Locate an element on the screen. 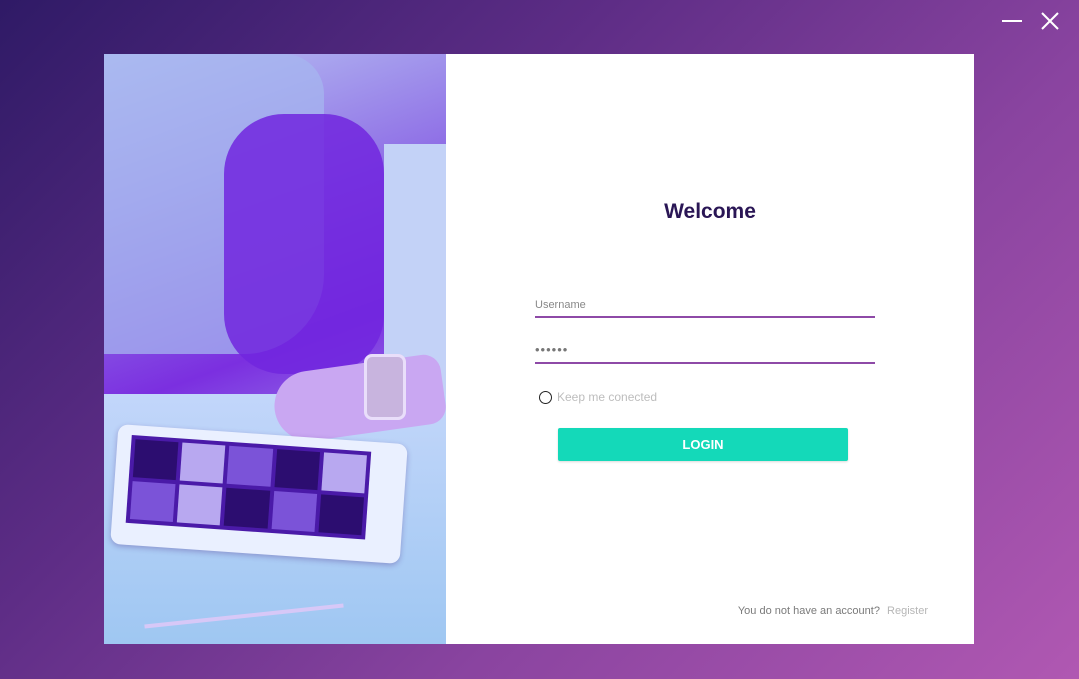 The image size is (1079, 679). password-input is located at coordinates (705, 353).